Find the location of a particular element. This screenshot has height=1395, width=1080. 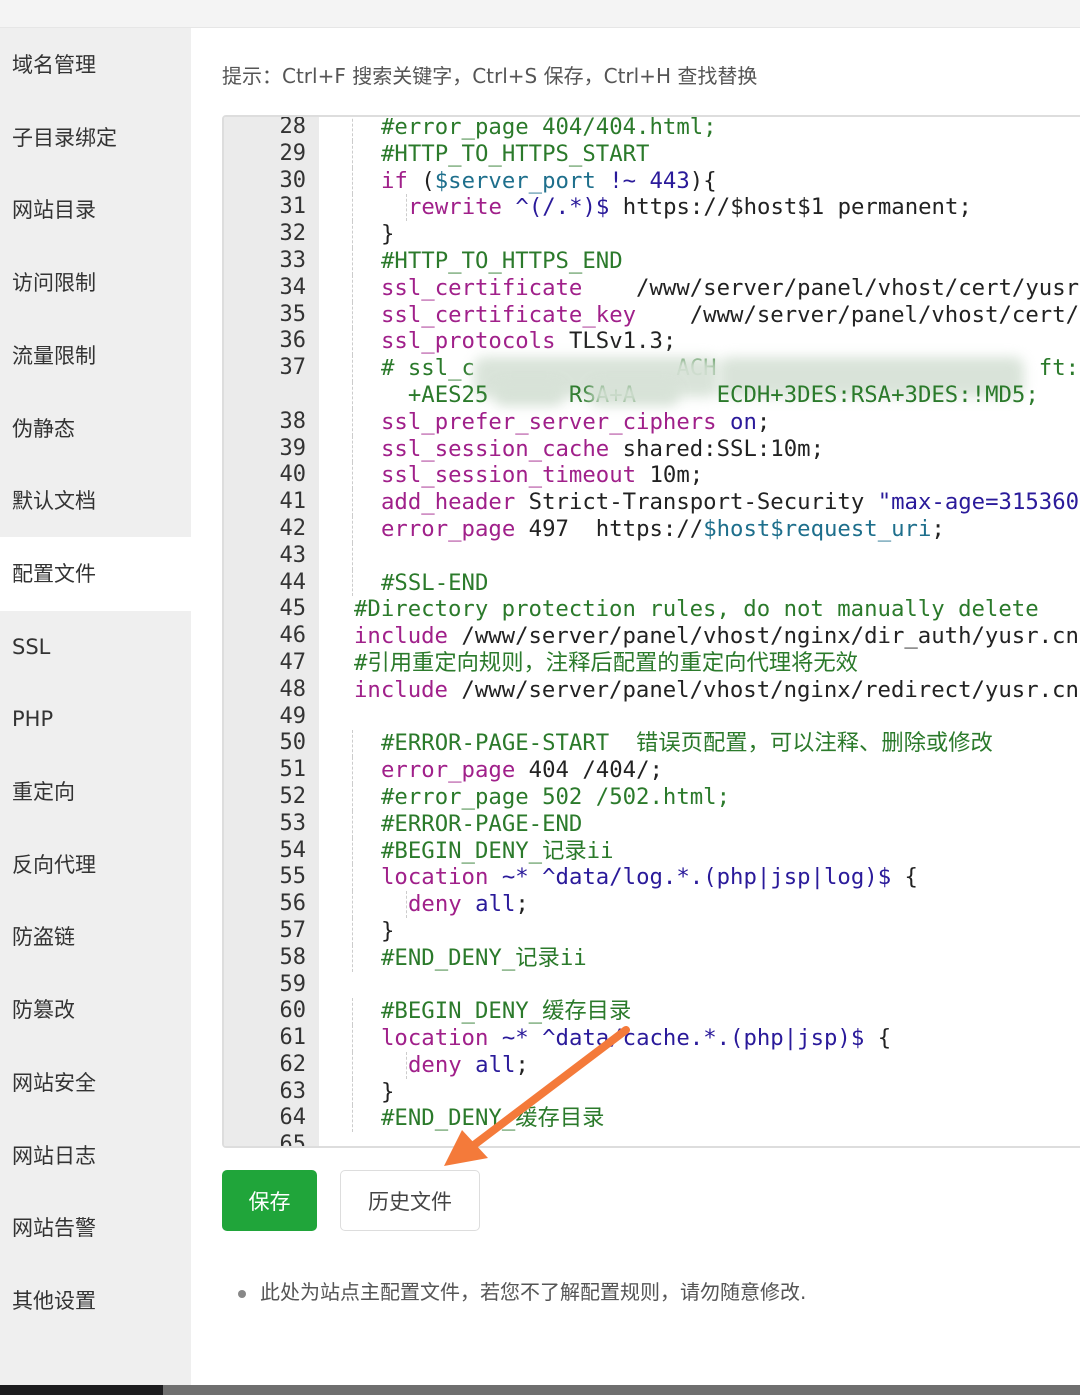

sidebar-item: 网站目录 is located at coordinates (95, 210).